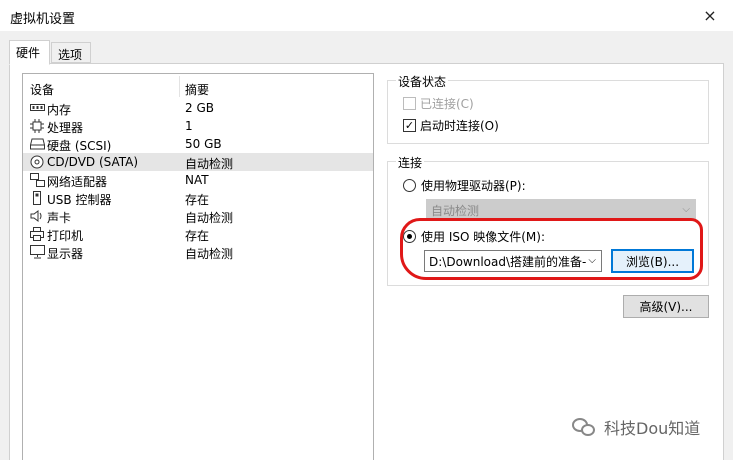  I want to click on close-icon: ×, so click(710, 15).